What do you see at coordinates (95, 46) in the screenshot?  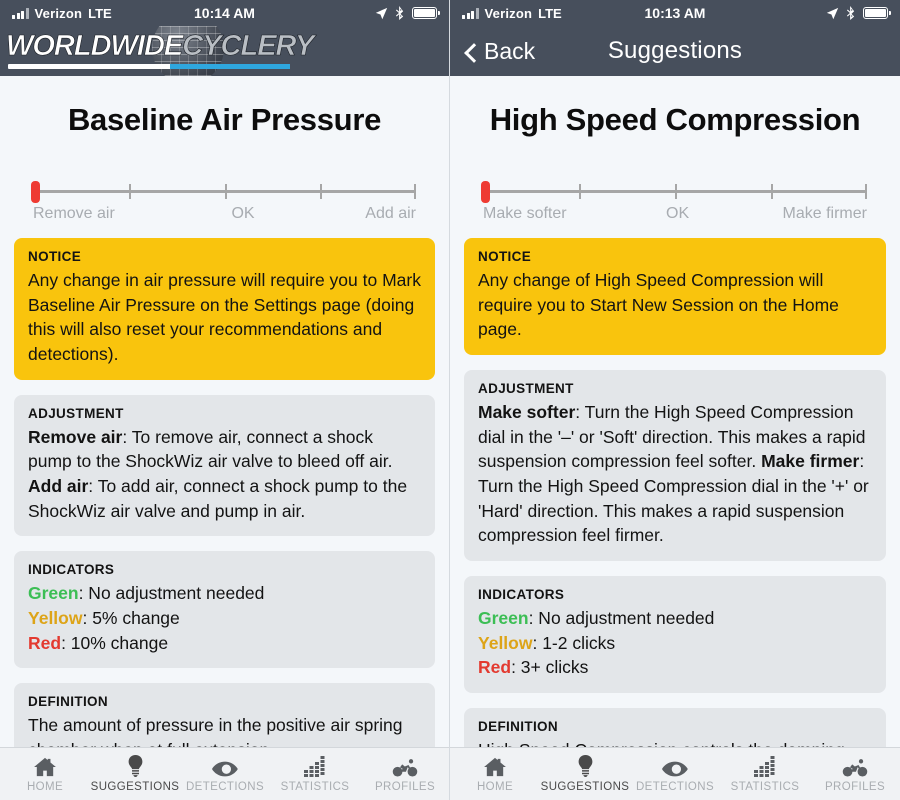 I see `brand-word-one: WORLDWIDE` at bounding box center [95, 46].